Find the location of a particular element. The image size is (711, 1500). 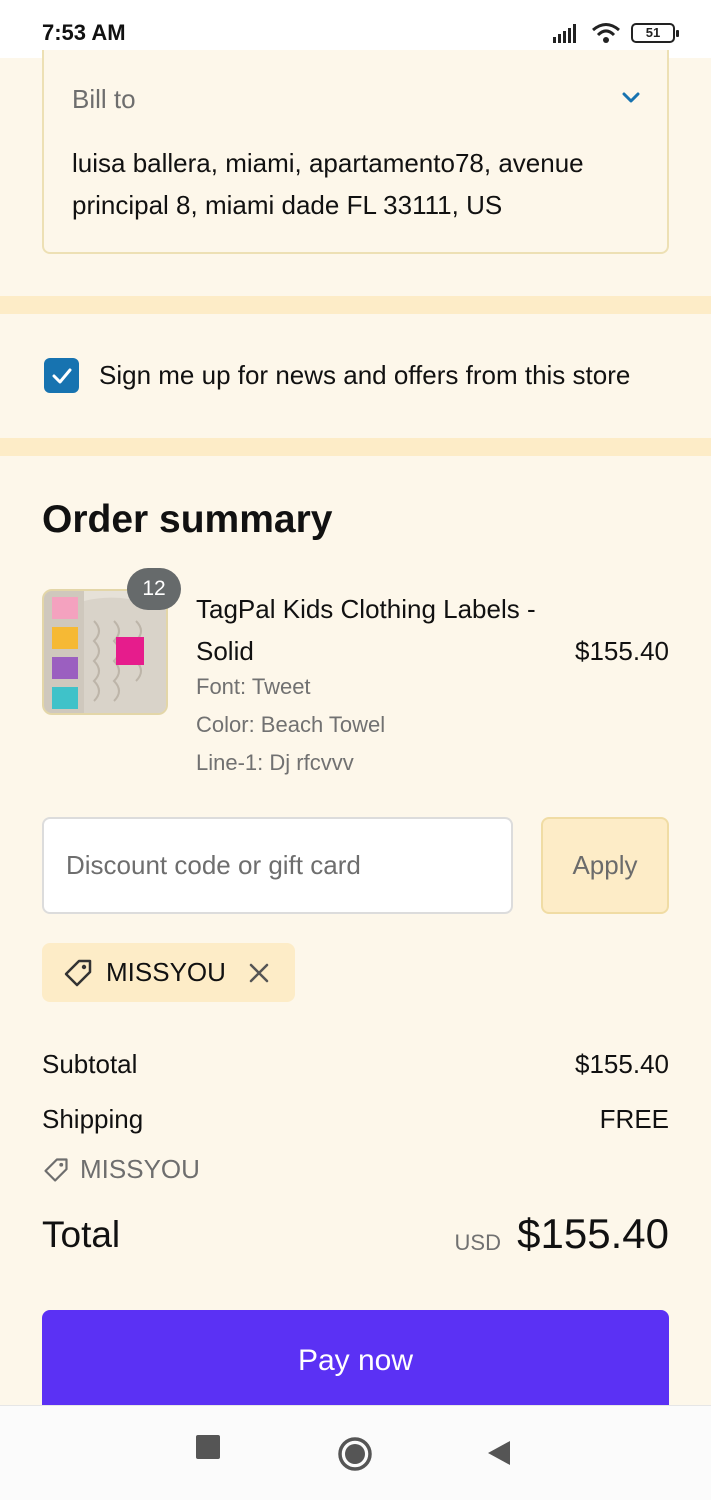

newsletter-checkbox is located at coordinates (61, 375).